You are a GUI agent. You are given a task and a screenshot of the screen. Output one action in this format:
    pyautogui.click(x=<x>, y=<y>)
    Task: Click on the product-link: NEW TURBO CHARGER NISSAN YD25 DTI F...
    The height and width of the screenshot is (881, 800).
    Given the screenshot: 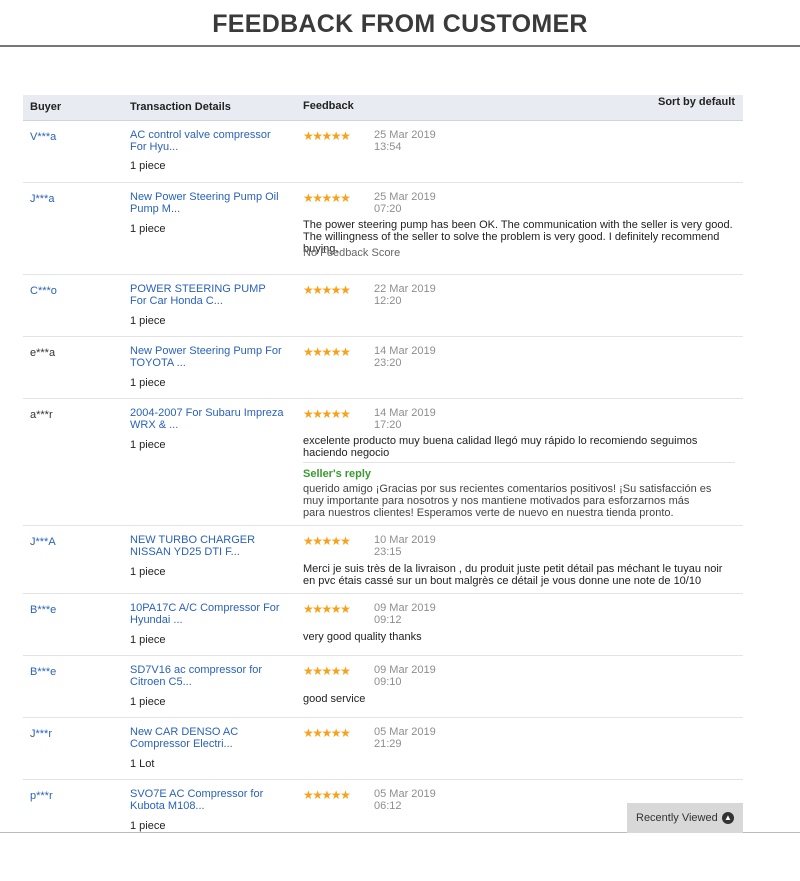 What is the action you would take?
    pyautogui.click(x=207, y=546)
    